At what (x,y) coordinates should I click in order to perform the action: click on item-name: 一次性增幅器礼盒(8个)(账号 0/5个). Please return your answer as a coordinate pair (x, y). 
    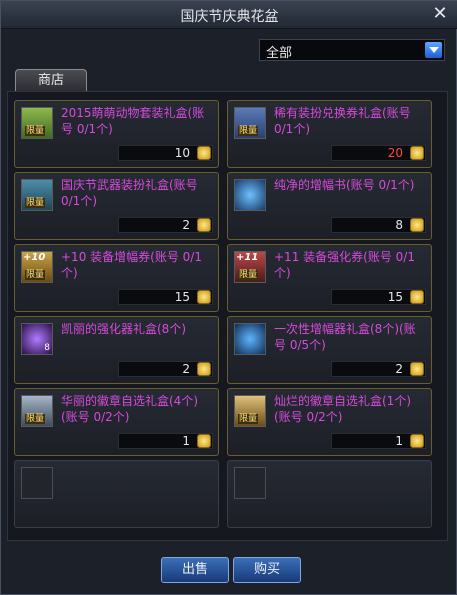
    Looking at the image, I should click on (345, 337).